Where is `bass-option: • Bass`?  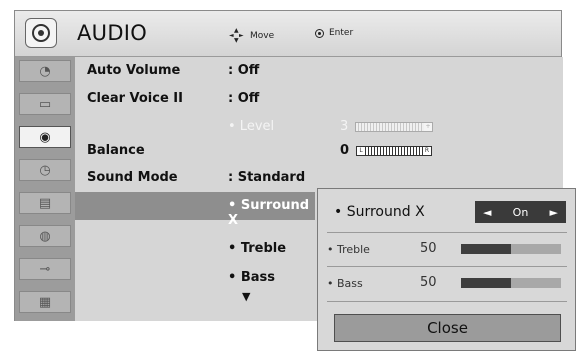 bass-option: • Bass is located at coordinates (251, 277).